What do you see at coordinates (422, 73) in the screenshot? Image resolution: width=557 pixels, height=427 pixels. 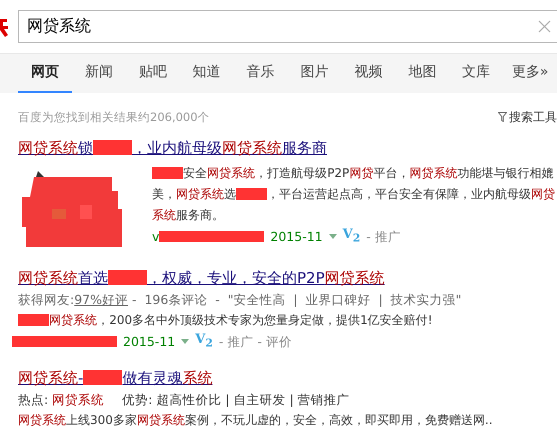 I see `tab: 地图` at bounding box center [422, 73].